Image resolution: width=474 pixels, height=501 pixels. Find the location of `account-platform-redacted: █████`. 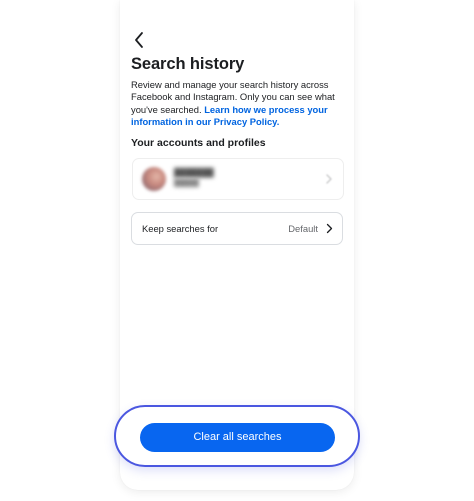

account-platform-redacted: █████ is located at coordinates (186, 183).